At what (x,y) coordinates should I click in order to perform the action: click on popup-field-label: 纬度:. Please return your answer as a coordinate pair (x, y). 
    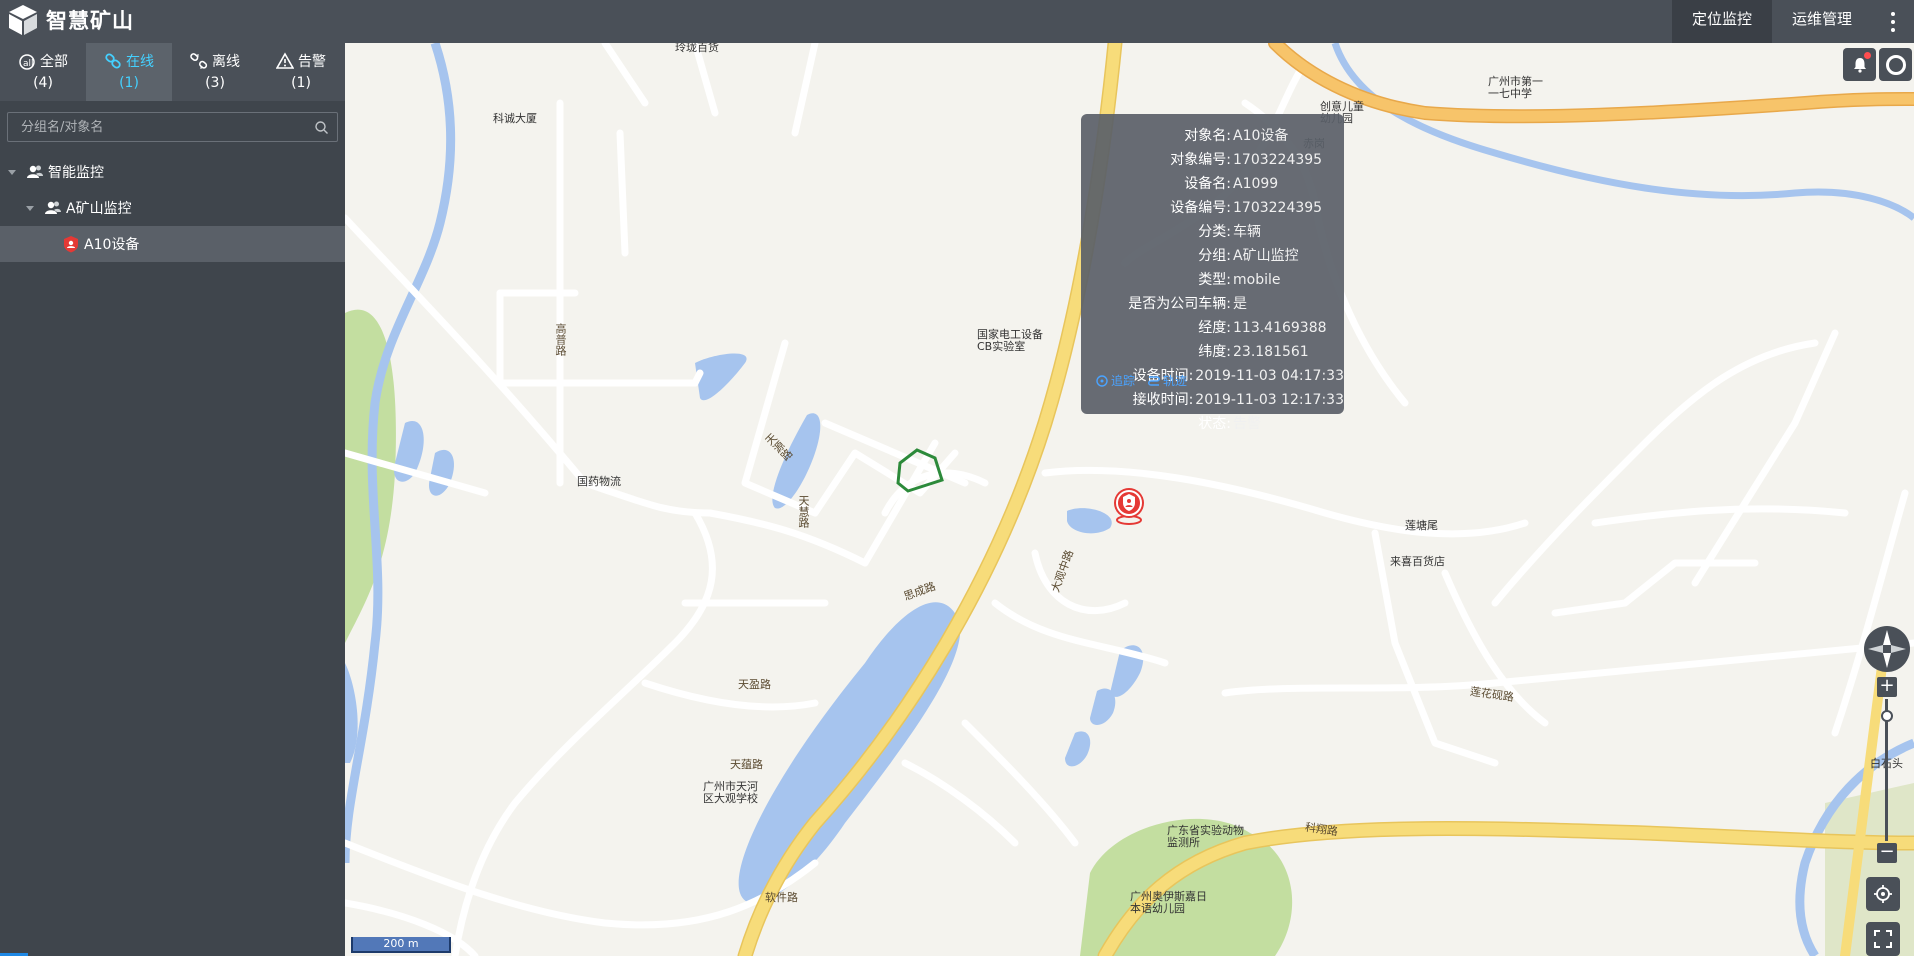
    Looking at the image, I should click on (1214, 352).